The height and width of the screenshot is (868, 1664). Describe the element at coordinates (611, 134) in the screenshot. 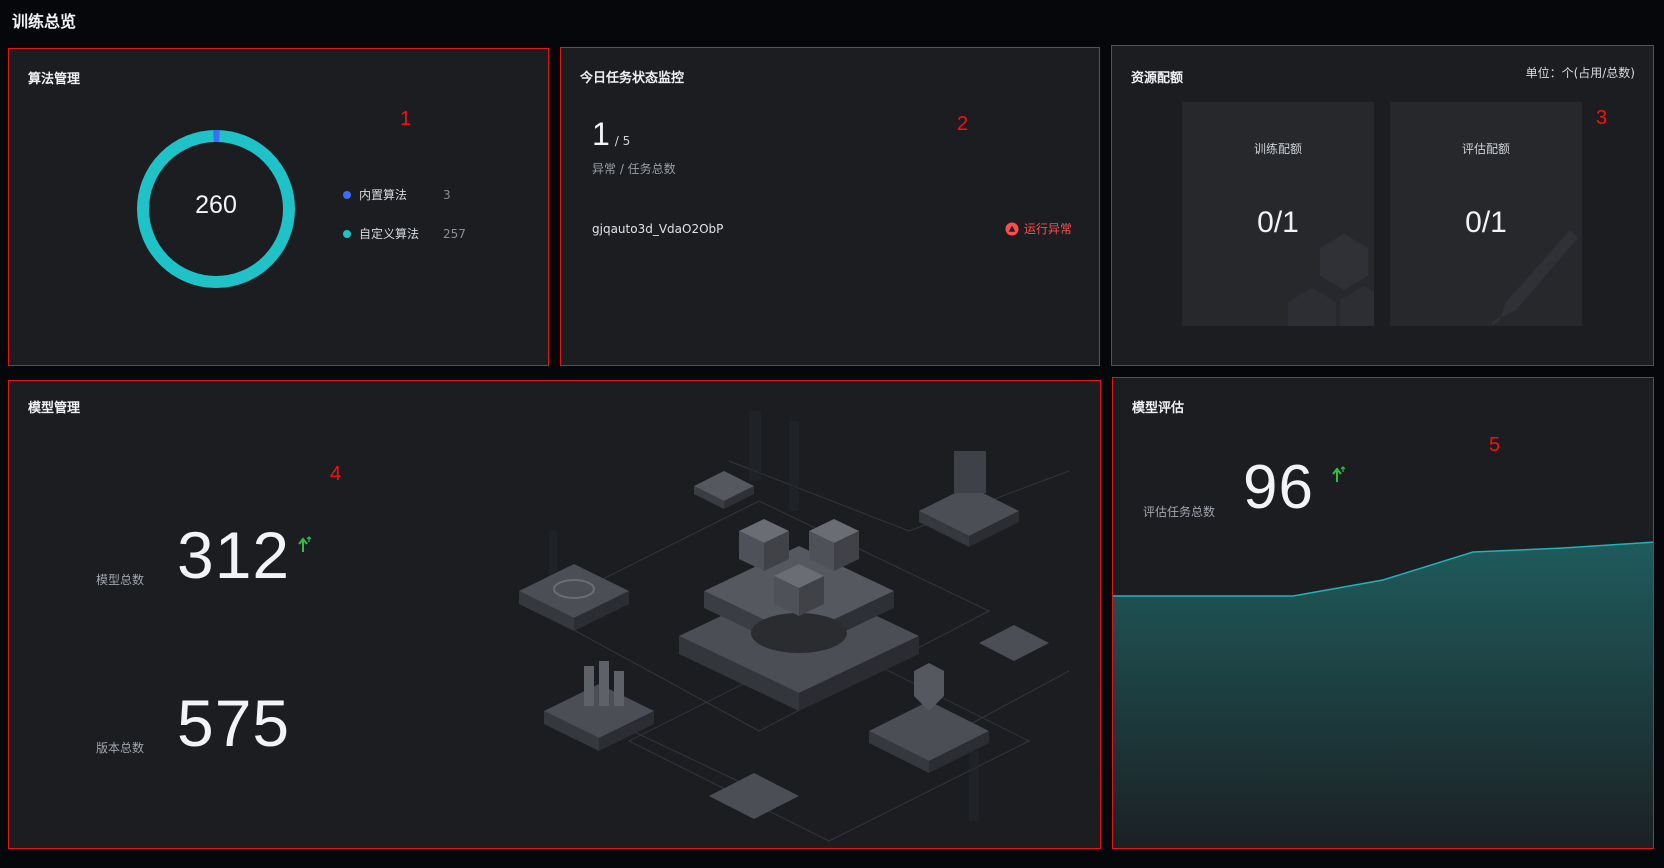

I see `abnormal-count-group: 1 / 5` at that location.